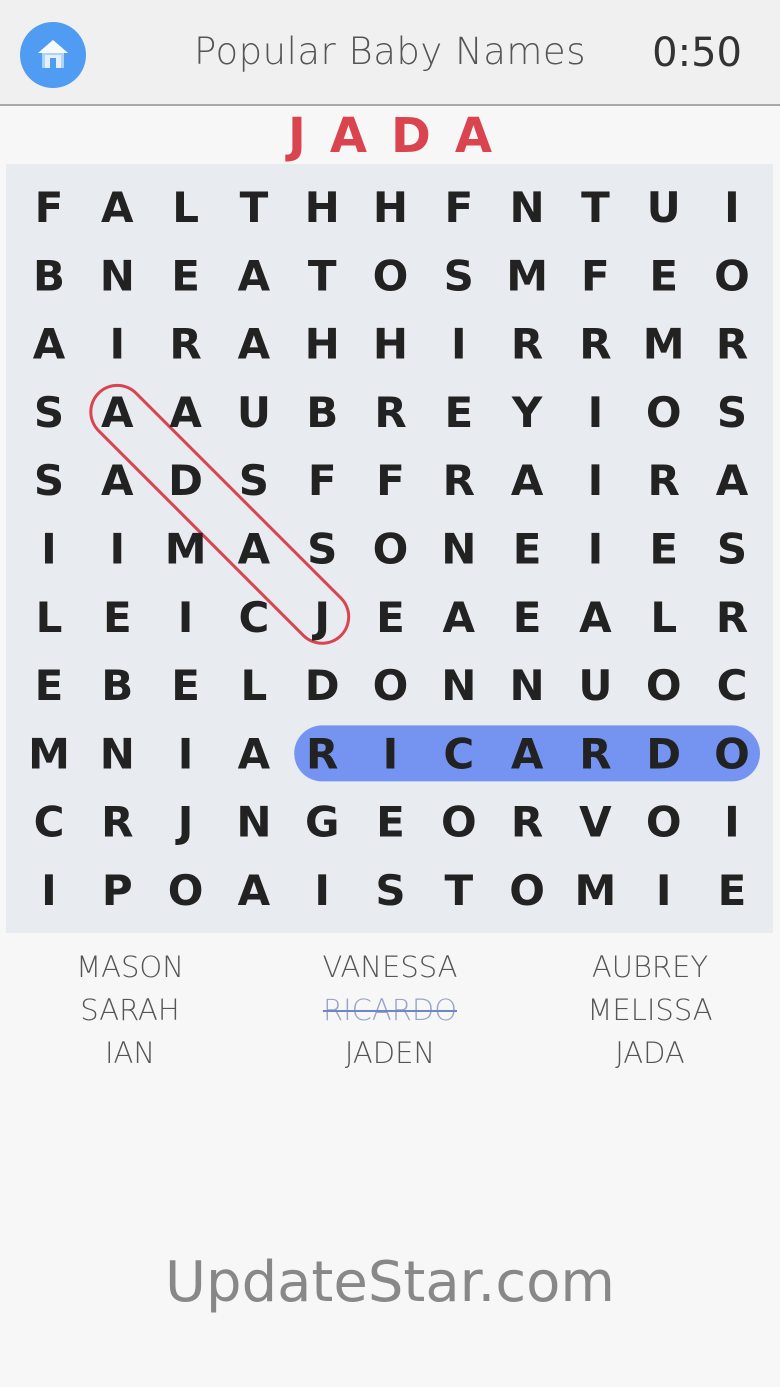 This screenshot has height=1387, width=780. Describe the element at coordinates (53, 55) in the screenshot. I see `home-button` at that location.